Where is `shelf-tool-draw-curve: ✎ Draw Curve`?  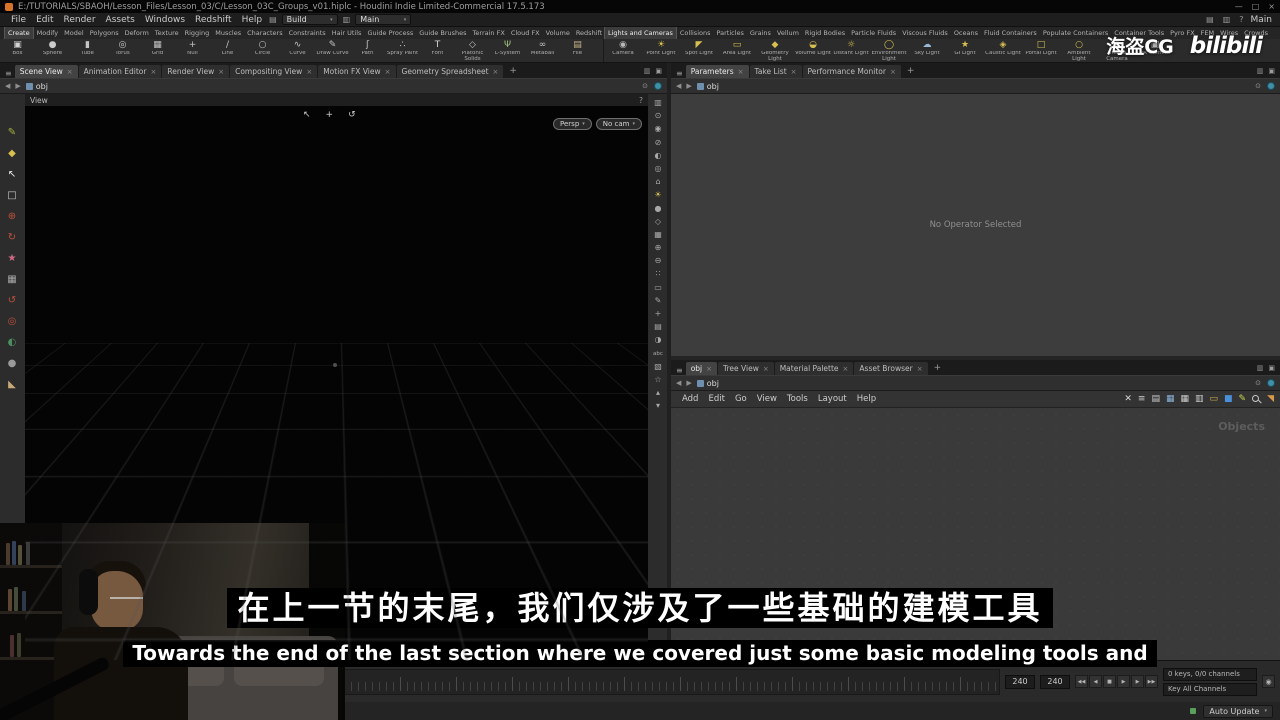
shelf-tool-draw-curve: ✎ Draw Curve is located at coordinates (332, 50).